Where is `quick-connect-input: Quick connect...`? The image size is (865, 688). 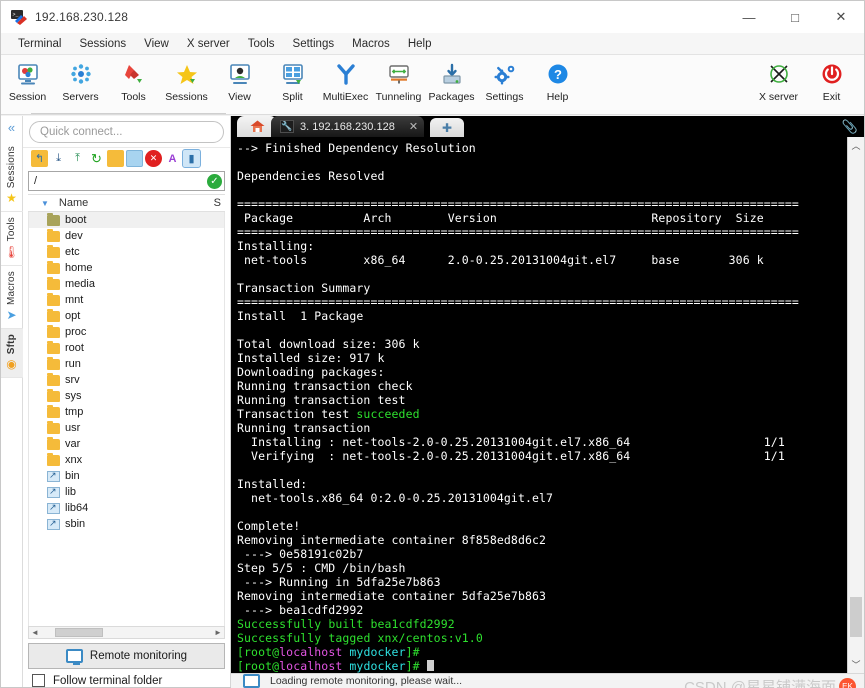
quick-connect-input: Quick connect... is located at coordinates (126, 132).